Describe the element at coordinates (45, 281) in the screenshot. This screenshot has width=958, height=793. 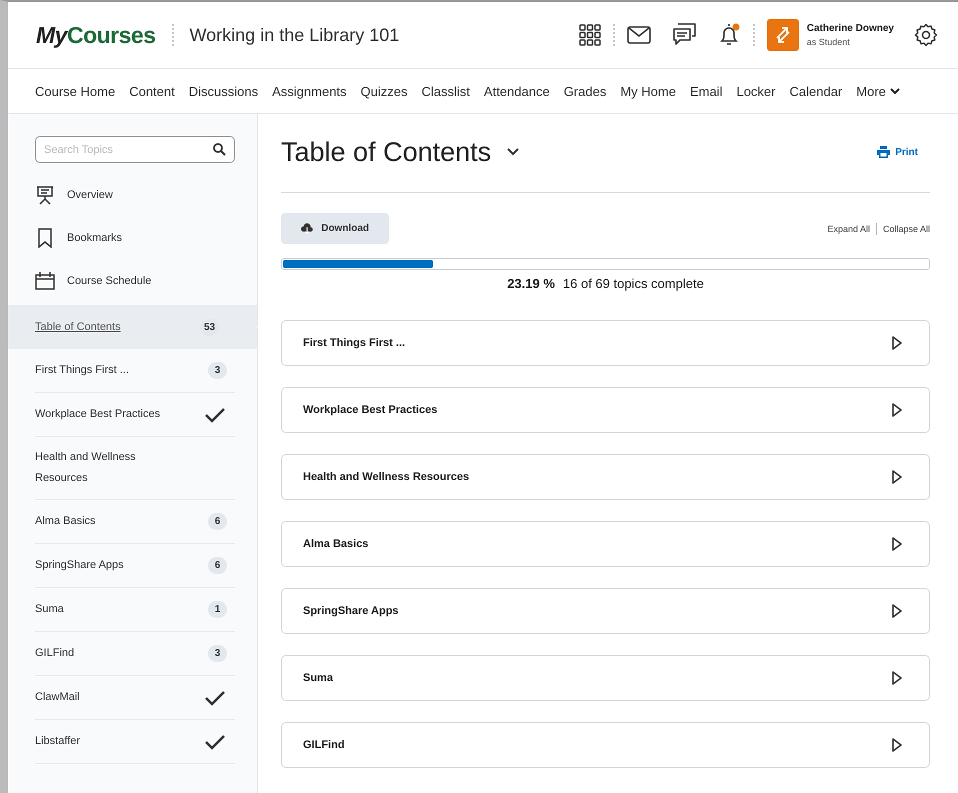
I see `calendar-icon` at that location.